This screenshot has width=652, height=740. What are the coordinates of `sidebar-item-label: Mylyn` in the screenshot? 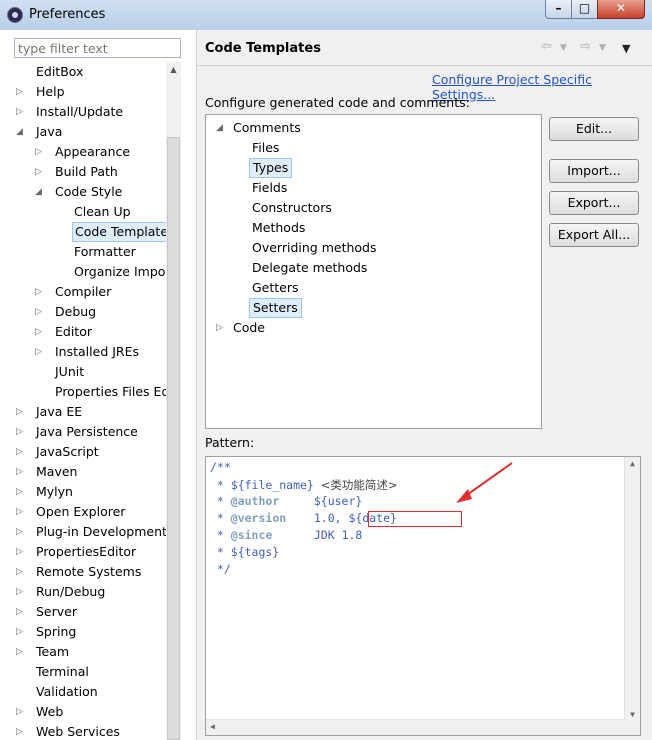 It's located at (54, 491).